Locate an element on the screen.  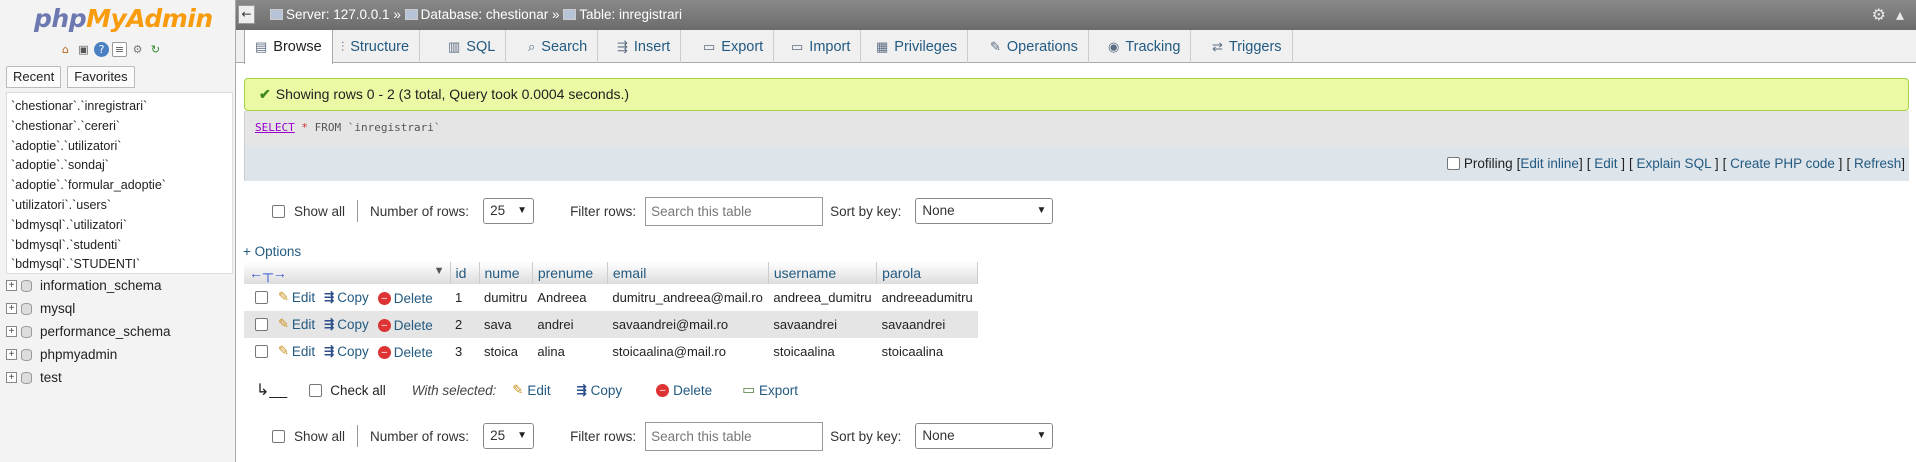
tab-structure: ⫶ Structure is located at coordinates (376, 46).